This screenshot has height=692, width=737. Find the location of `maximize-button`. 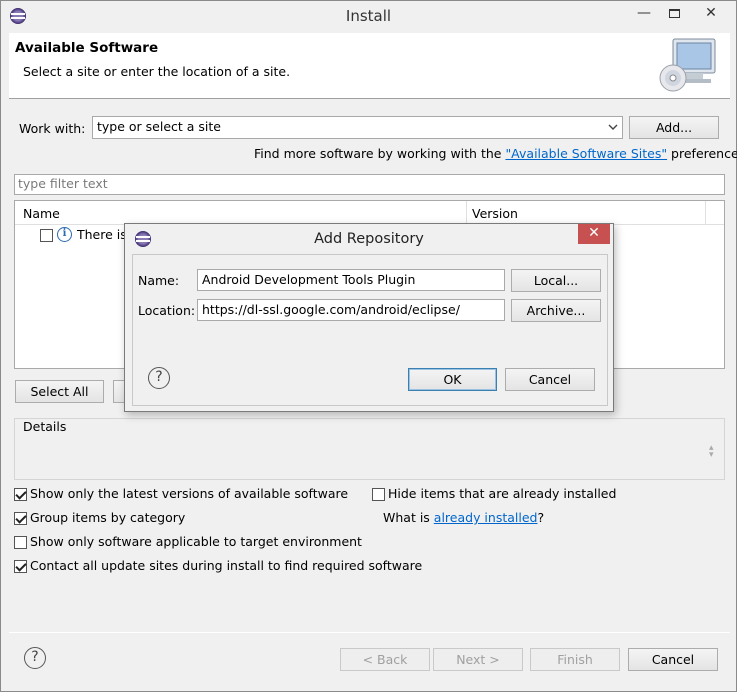

maximize-button is located at coordinates (674, 13).